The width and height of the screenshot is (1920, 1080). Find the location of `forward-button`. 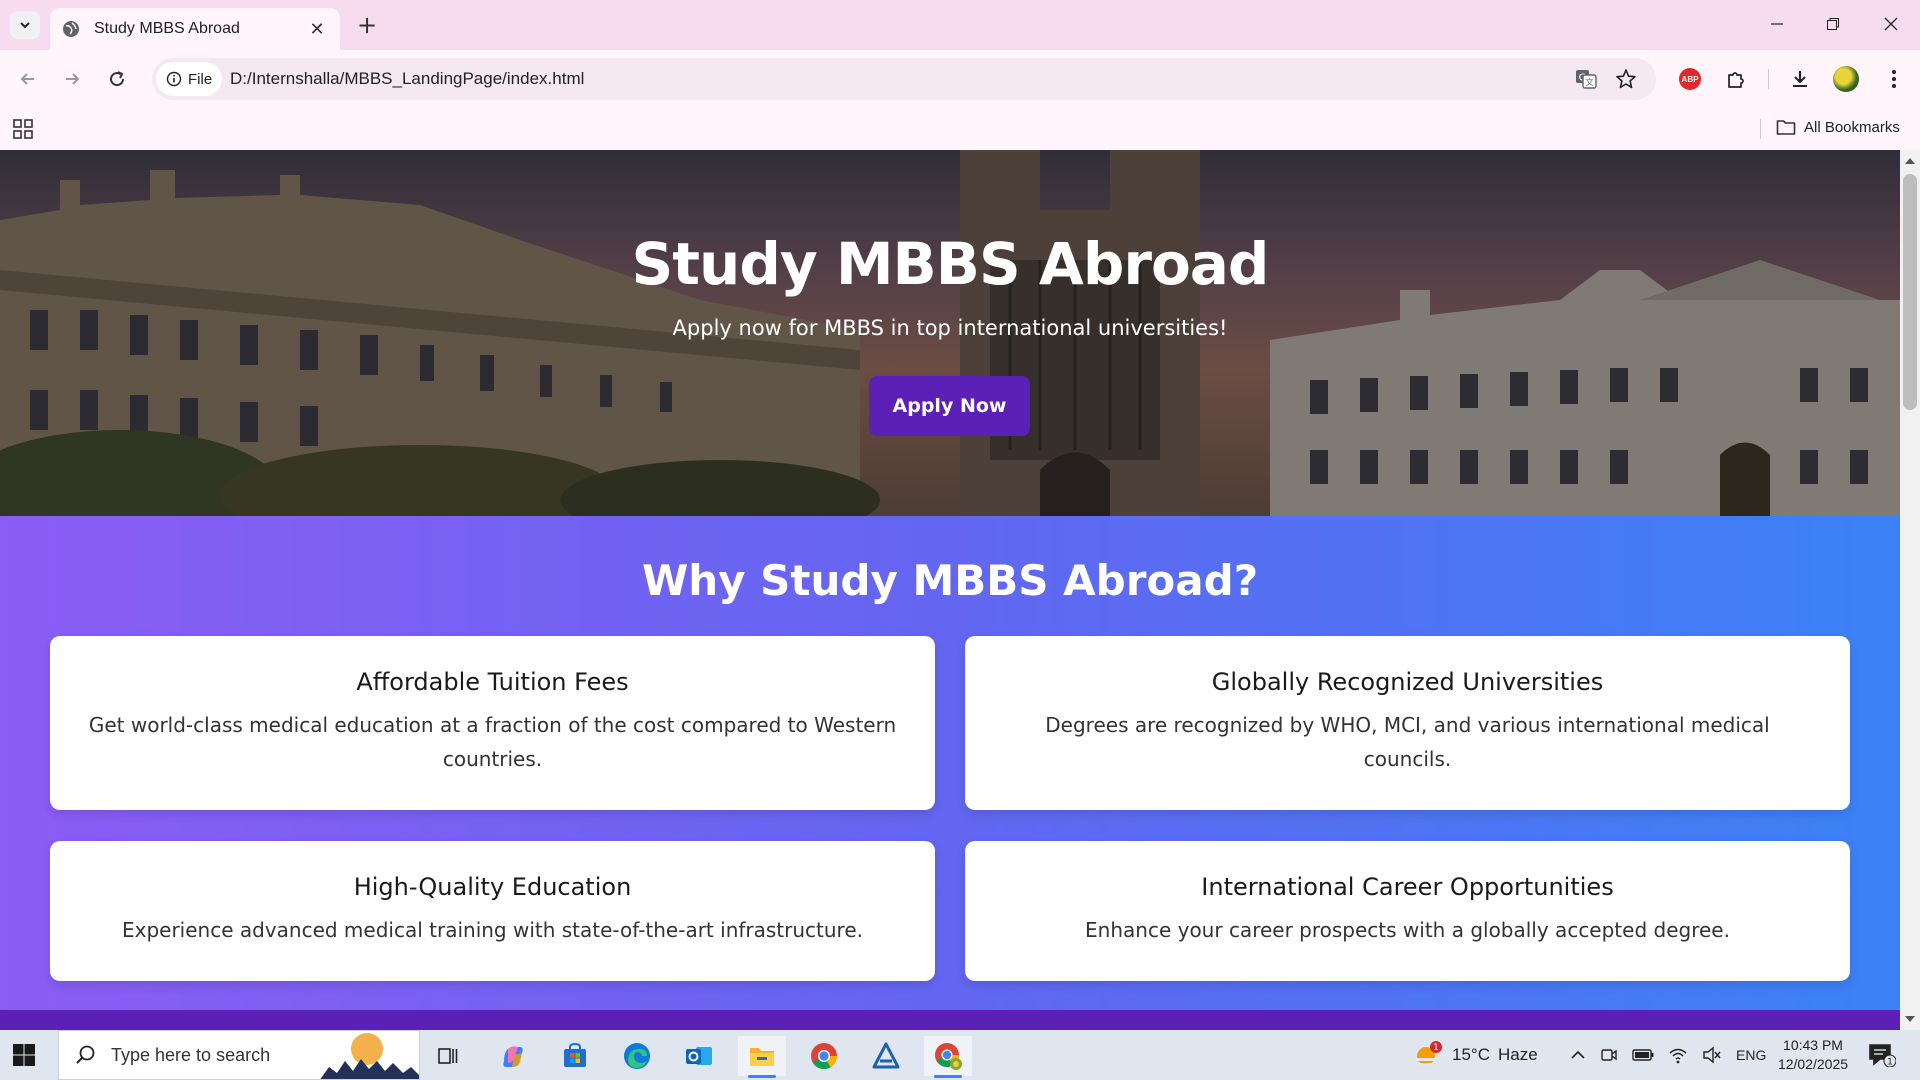

forward-button is located at coordinates (72, 79).